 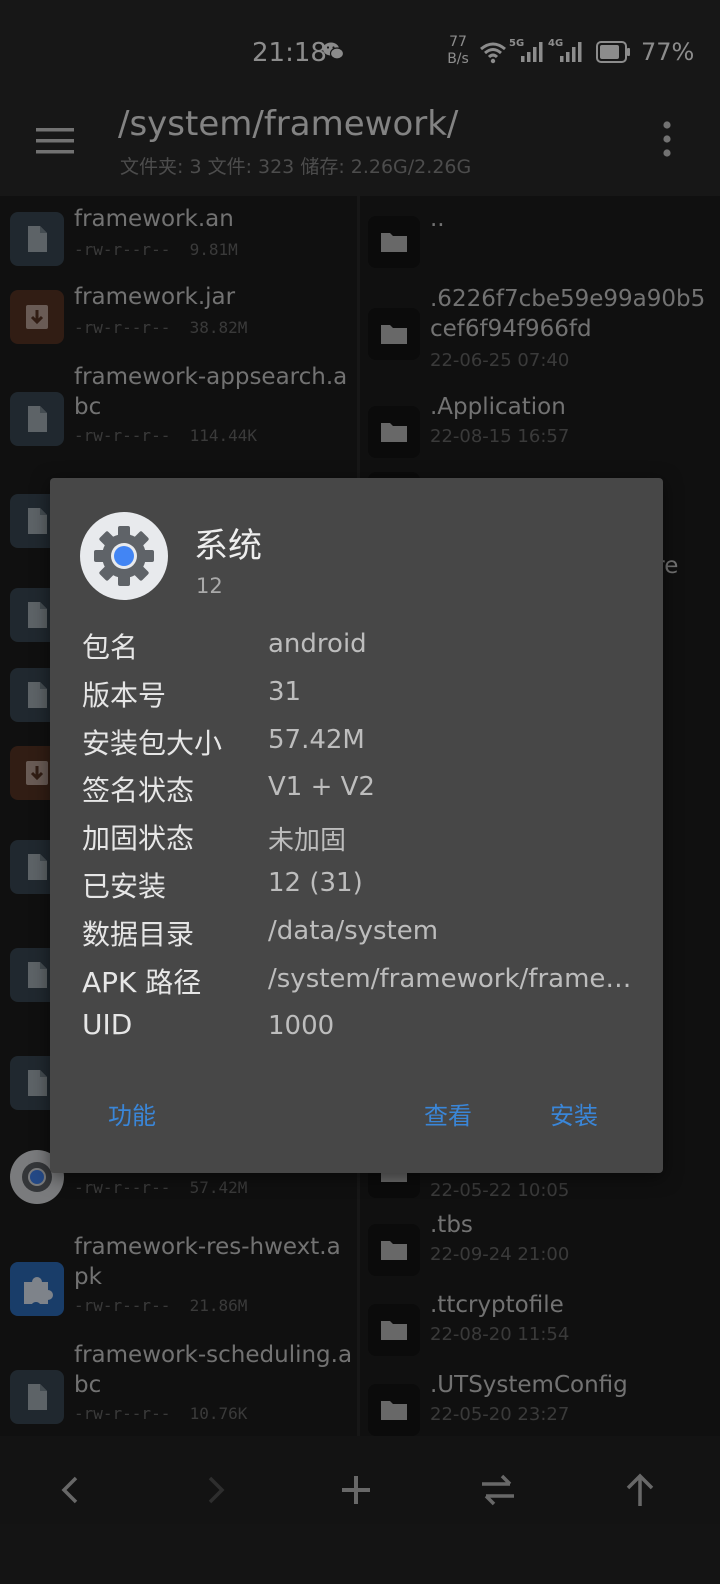 What do you see at coordinates (362, 837) in the screenshot?
I see `info-row: 加固状态 未加固` at bounding box center [362, 837].